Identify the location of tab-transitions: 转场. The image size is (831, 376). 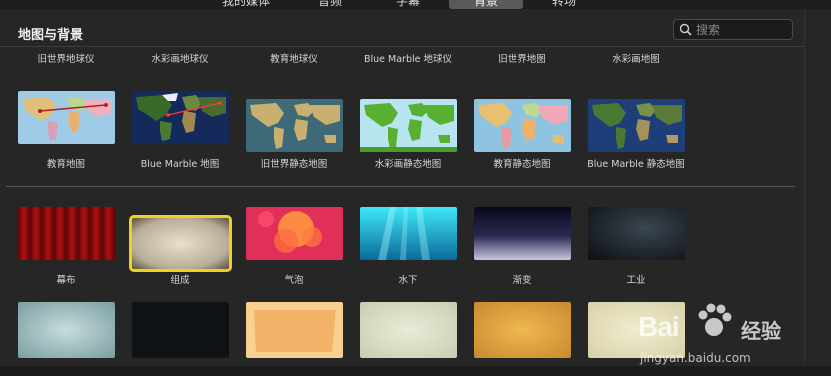
(564, 4).